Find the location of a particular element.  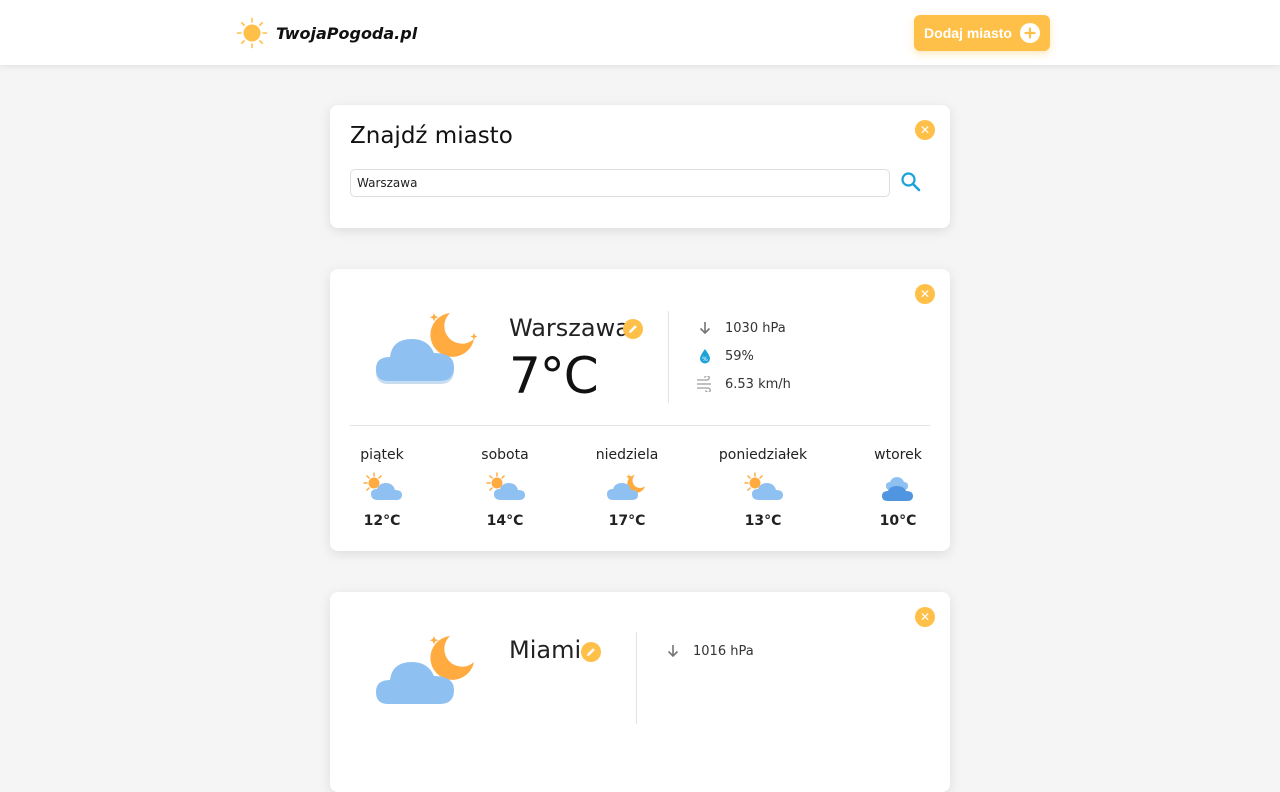

pressure-value: 1016 hPa is located at coordinates (723, 651).